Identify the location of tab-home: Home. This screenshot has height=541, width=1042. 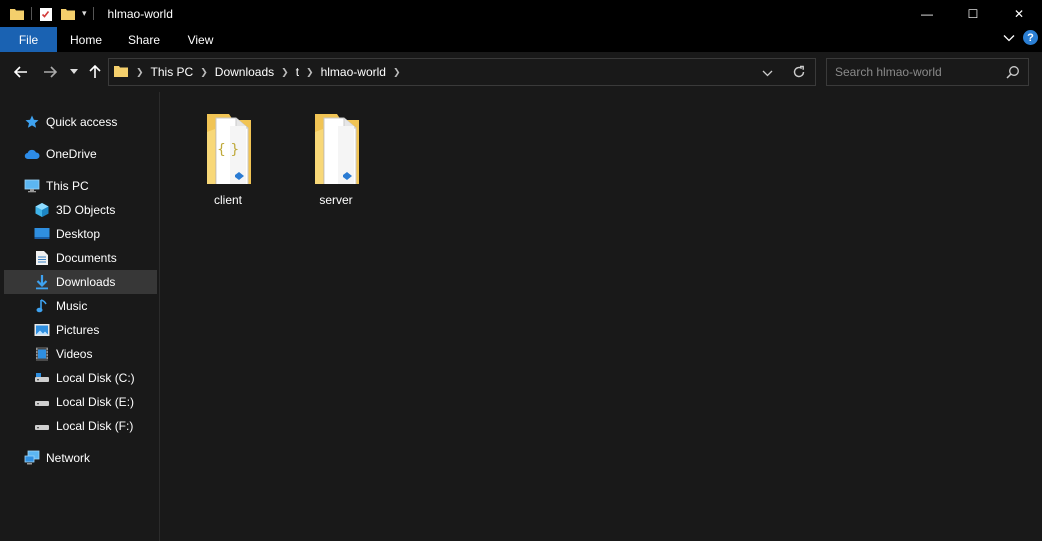
(86, 39).